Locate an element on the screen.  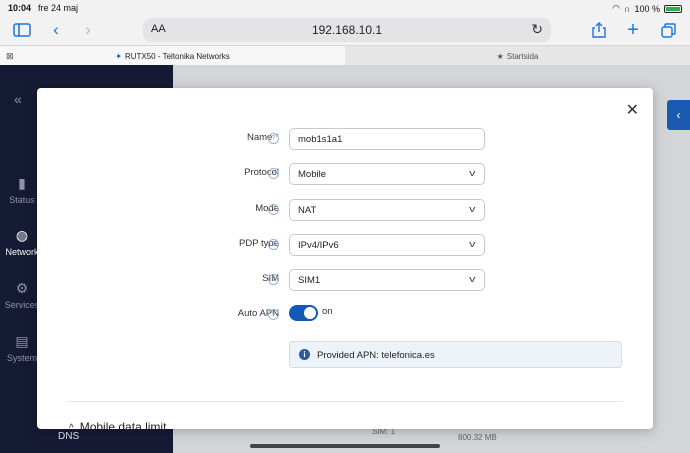
battery-percent: 100 % is located at coordinates (647, 8).